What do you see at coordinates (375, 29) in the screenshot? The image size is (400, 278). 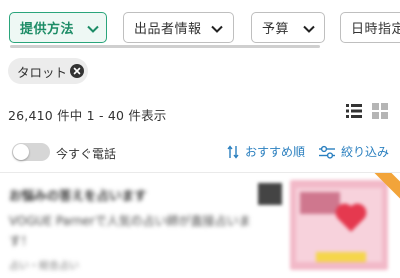 I see `filter-chip-label: 日時指定` at bounding box center [375, 29].